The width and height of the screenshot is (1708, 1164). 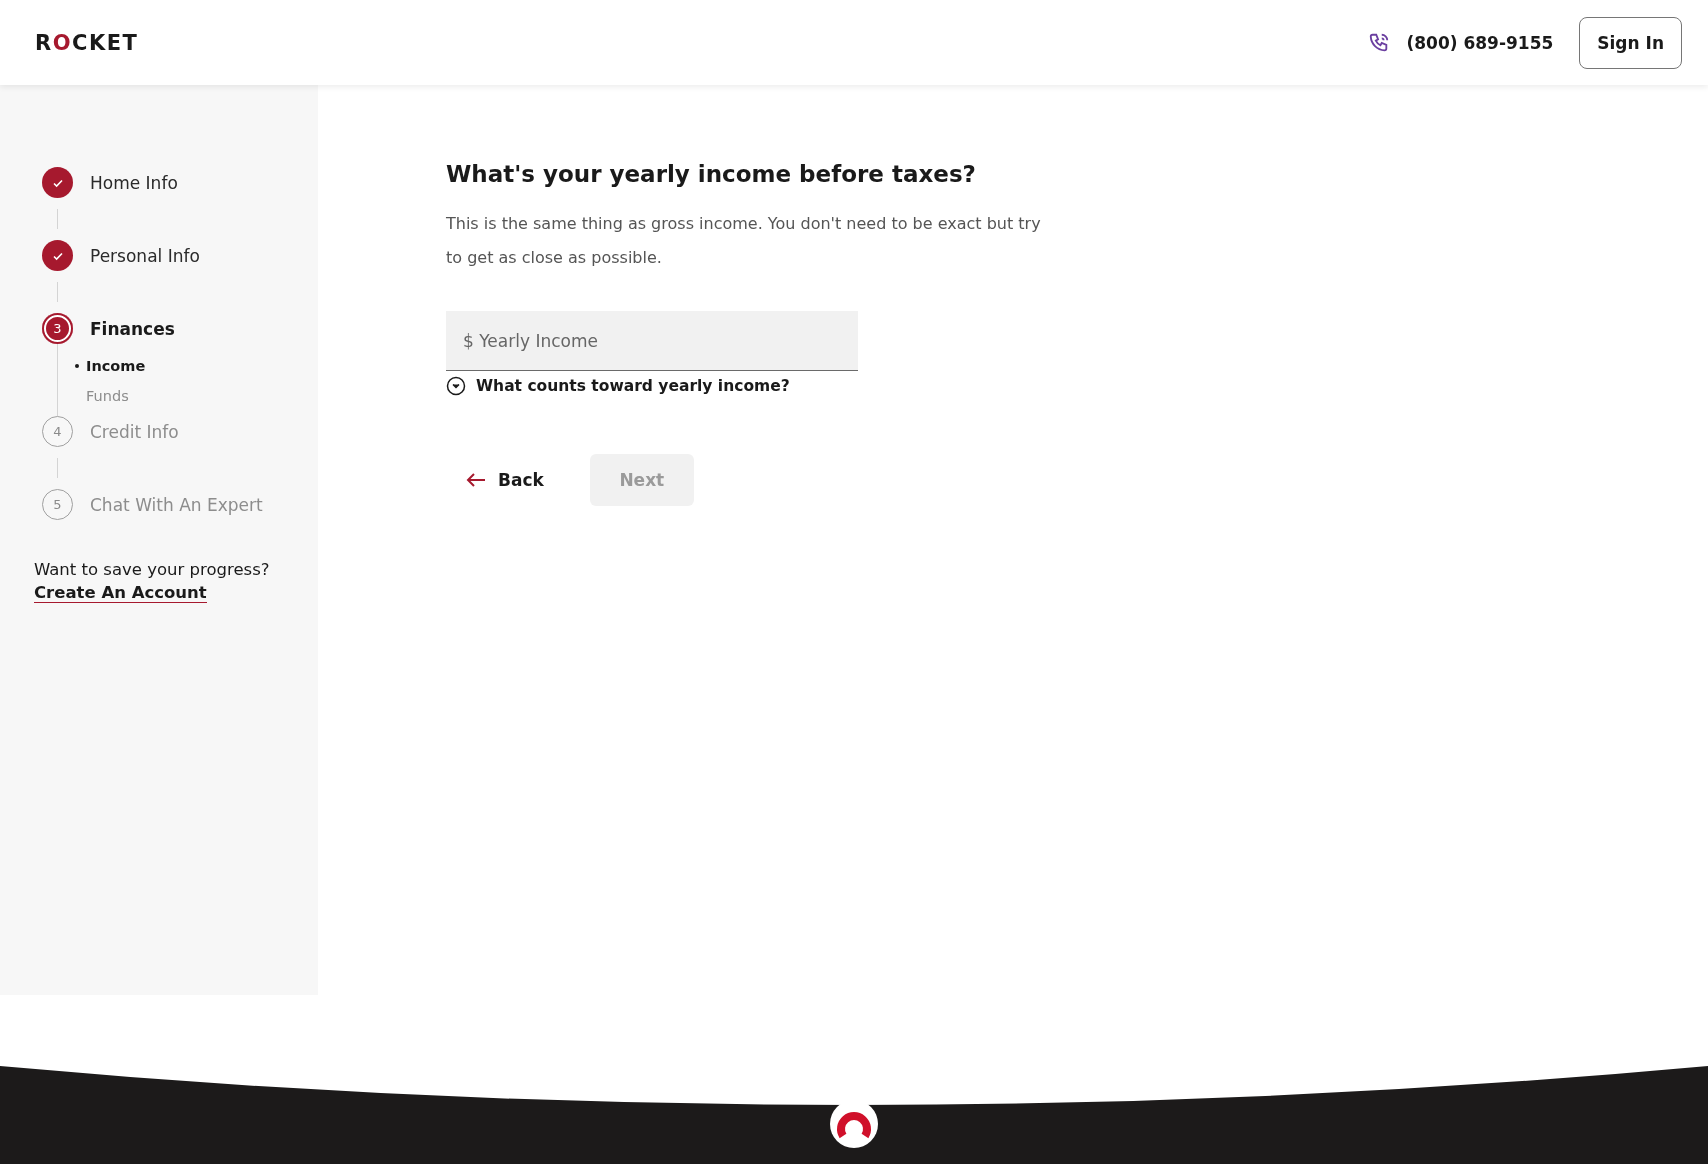 I want to click on step-label: Home Info, so click(x=134, y=182).